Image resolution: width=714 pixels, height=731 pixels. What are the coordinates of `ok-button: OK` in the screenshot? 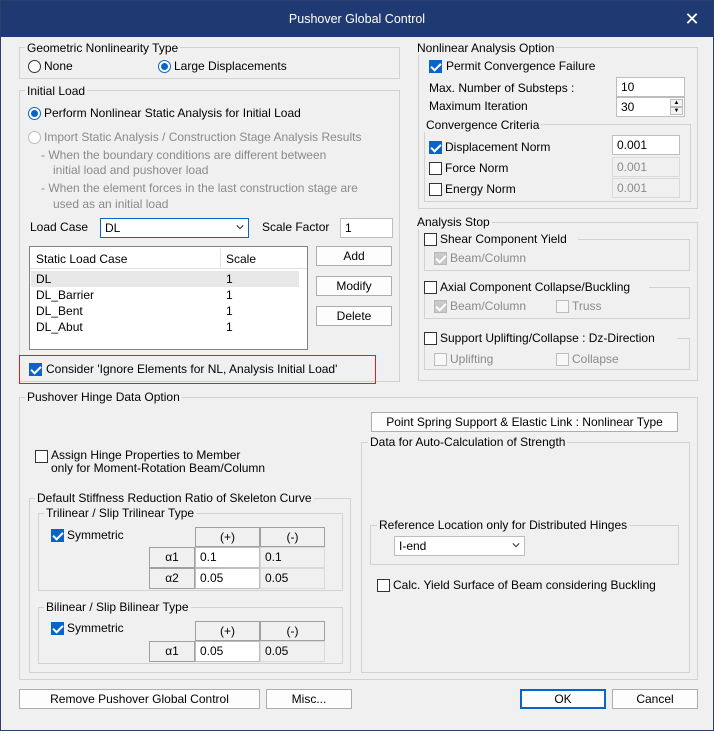 It's located at (563, 699).